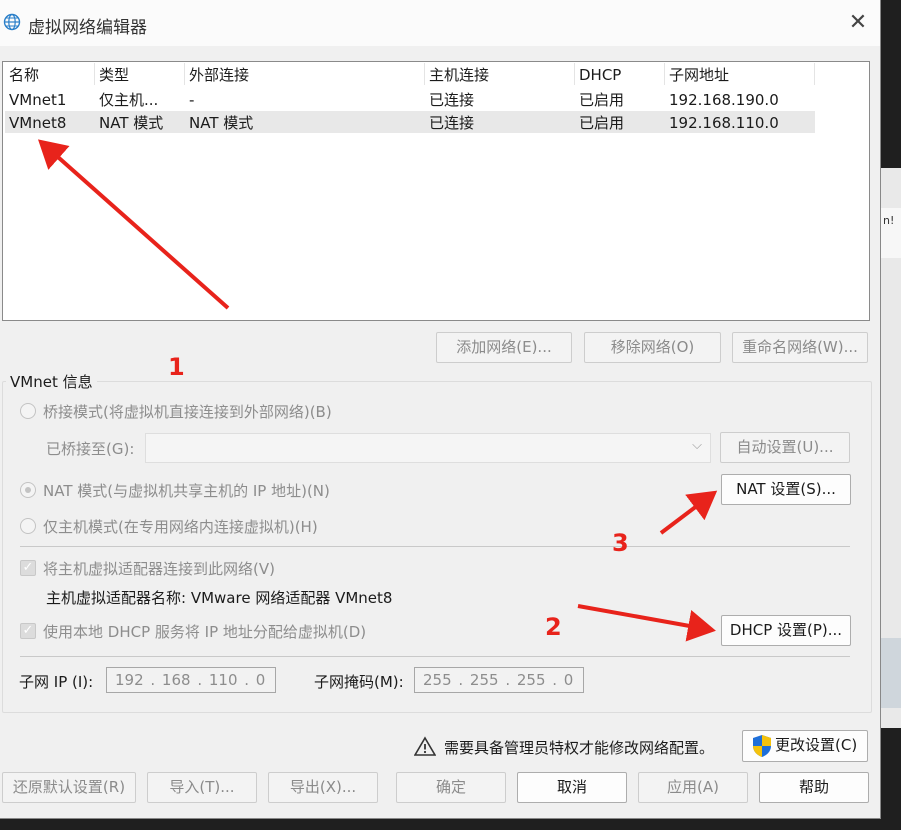 This screenshot has width=901, height=830. I want to click on ok-button: 确定, so click(451, 787).